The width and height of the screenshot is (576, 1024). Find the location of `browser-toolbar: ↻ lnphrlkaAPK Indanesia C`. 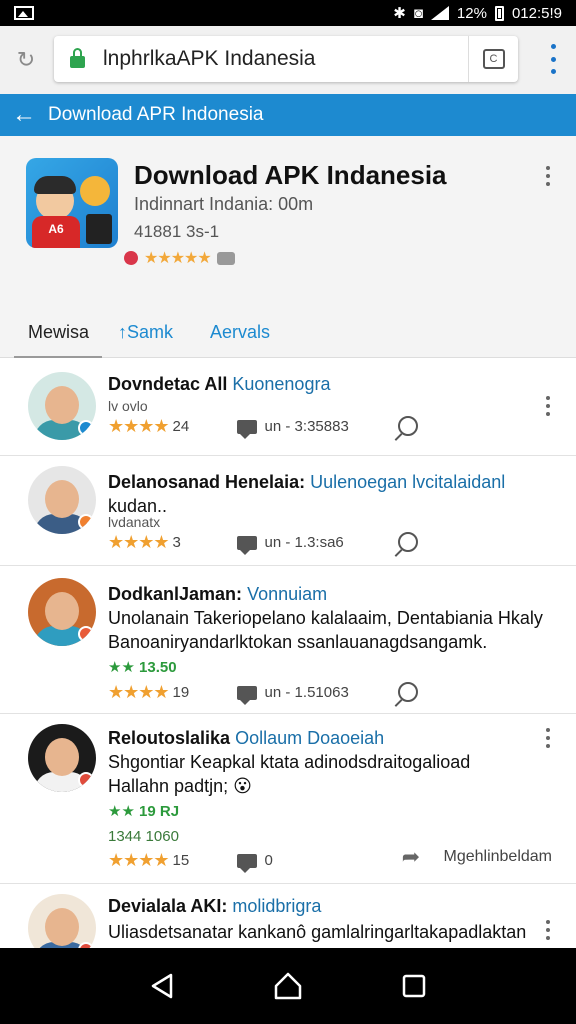

browser-toolbar: ↻ lnphrlkaAPK Indanesia C is located at coordinates (288, 60).